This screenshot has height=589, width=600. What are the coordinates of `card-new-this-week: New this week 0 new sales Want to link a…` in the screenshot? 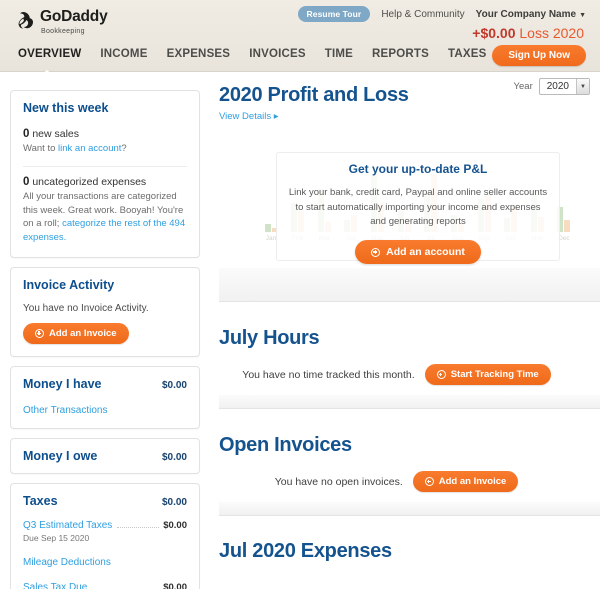 It's located at (105, 174).